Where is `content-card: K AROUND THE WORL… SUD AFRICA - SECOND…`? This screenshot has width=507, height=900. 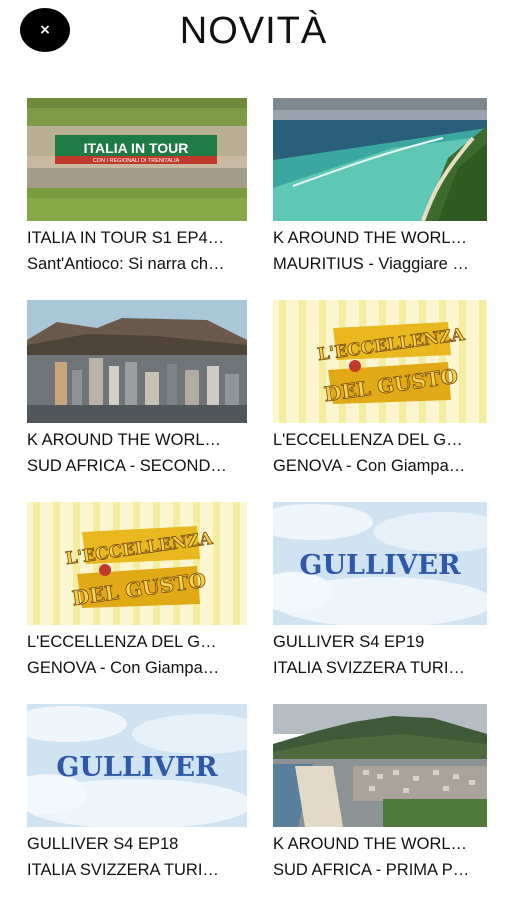
content-card: K AROUND THE WORL… SUD AFRICA - SECOND… is located at coordinates (137, 388).